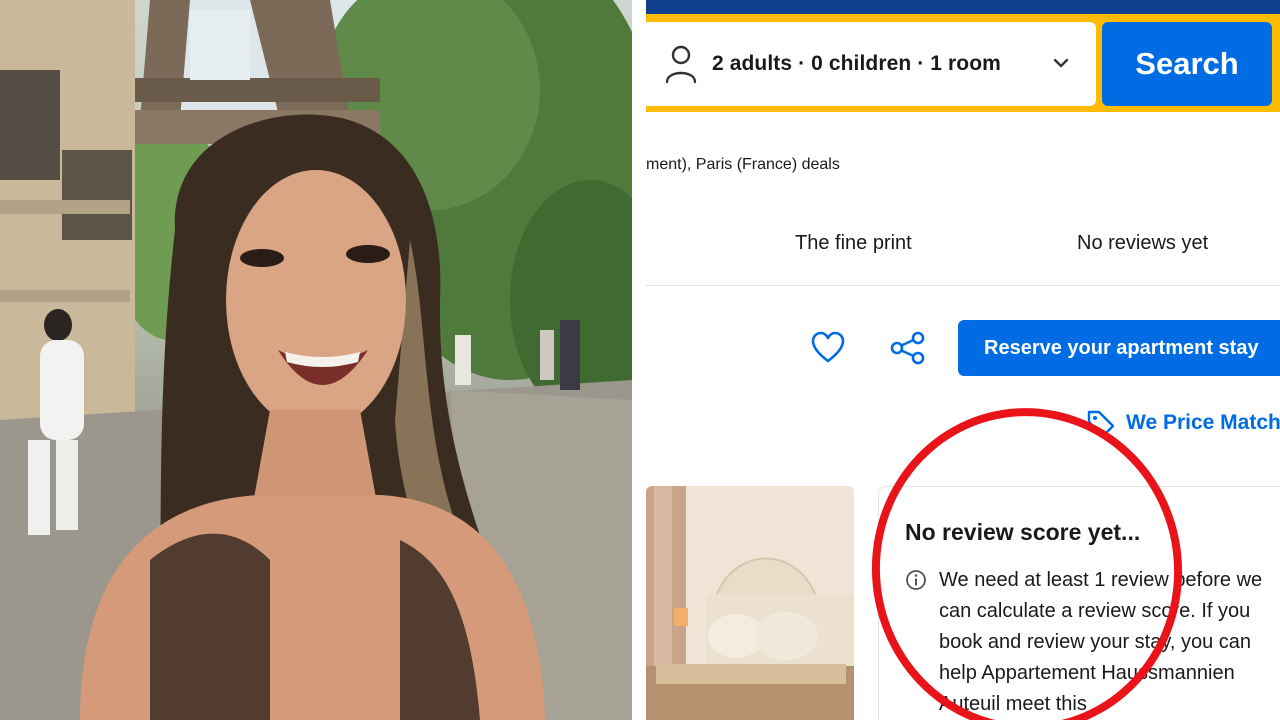  Describe the element at coordinates (828, 348) in the screenshot. I see `heart-icon` at that location.